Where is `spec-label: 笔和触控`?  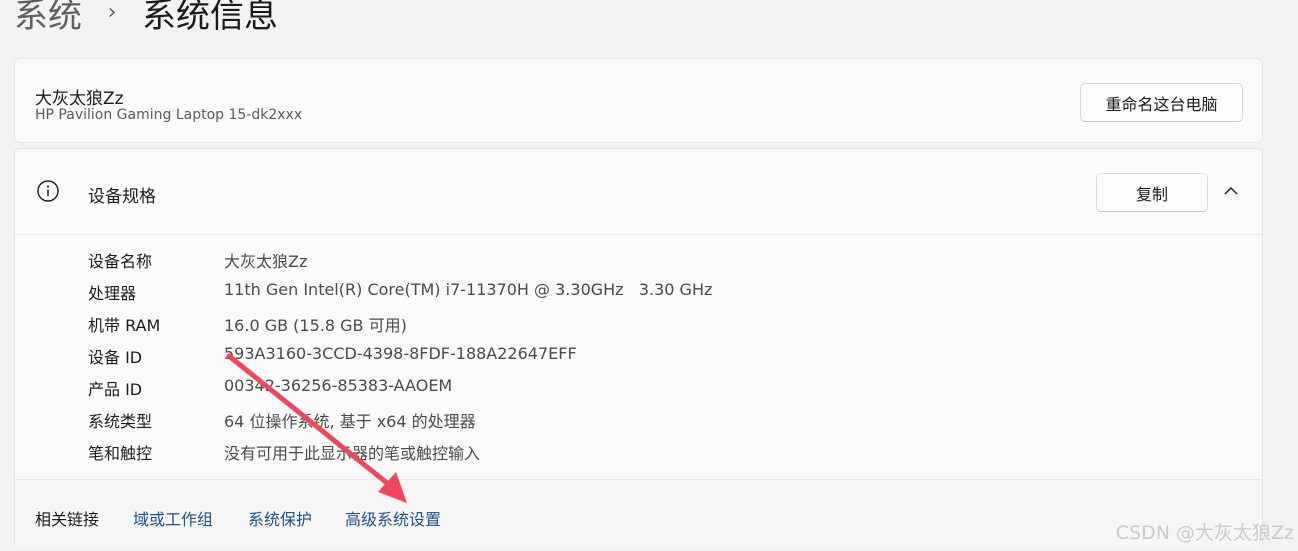 spec-label: 笔和触控 is located at coordinates (120, 453).